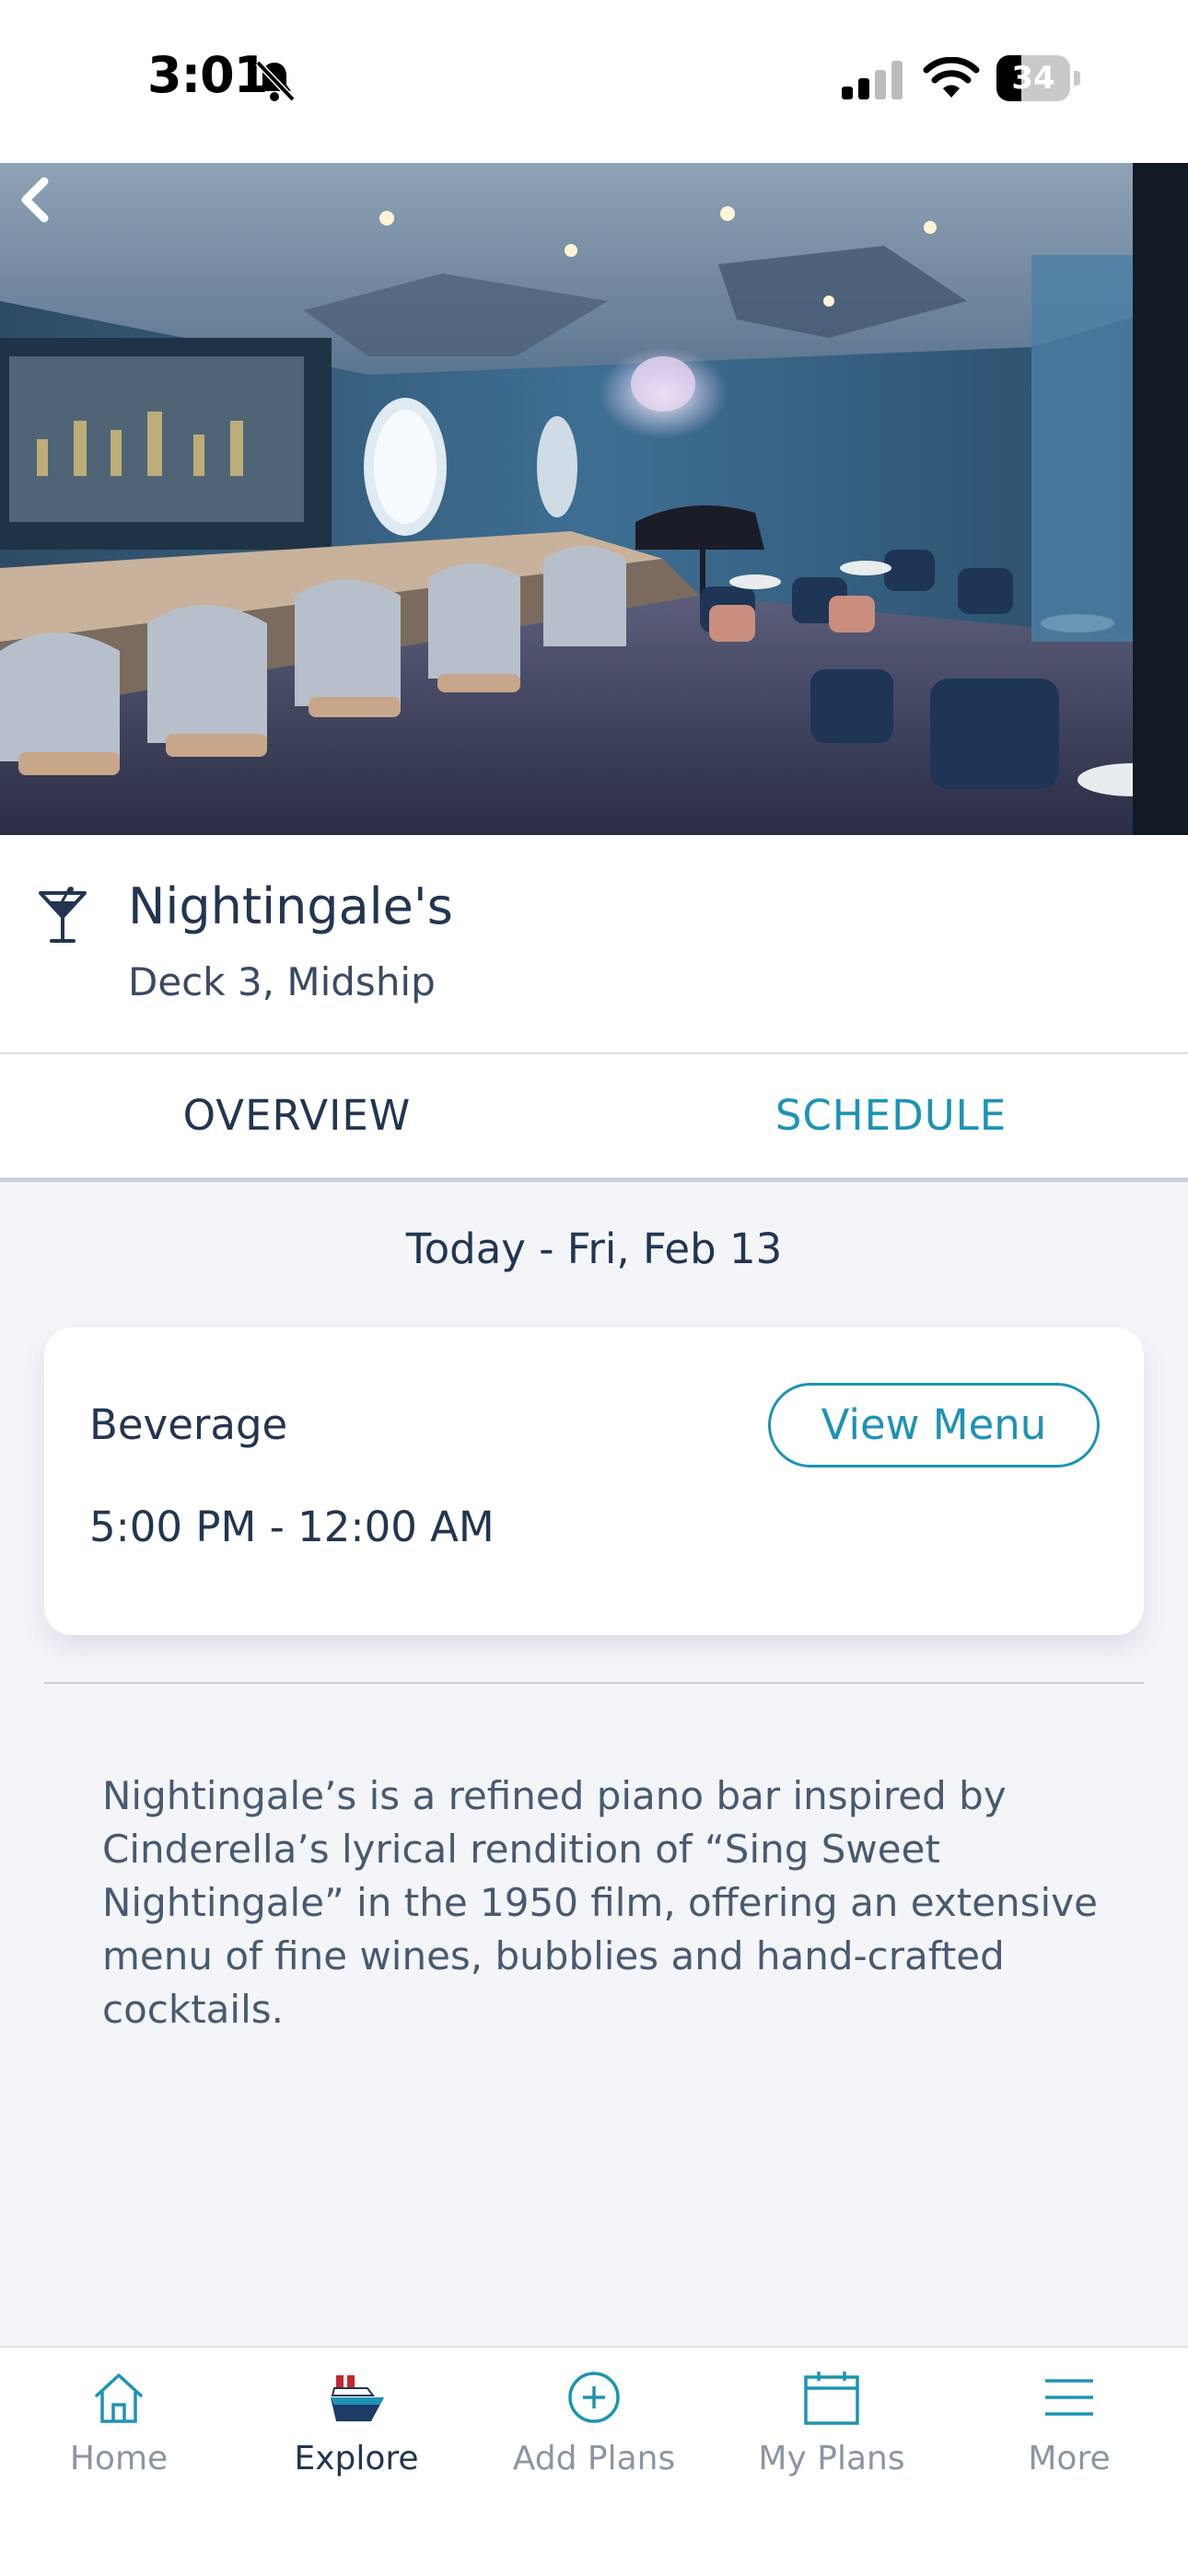 The width and height of the screenshot is (1188, 2576). Describe the element at coordinates (831, 2398) in the screenshot. I see `calendar-icon` at that location.